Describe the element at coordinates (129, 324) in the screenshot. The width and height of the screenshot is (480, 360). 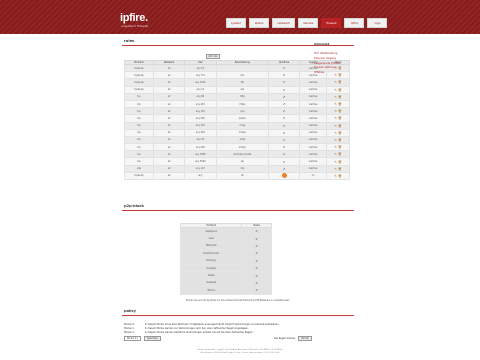
I see `mode-label: Modus 0:` at that location.